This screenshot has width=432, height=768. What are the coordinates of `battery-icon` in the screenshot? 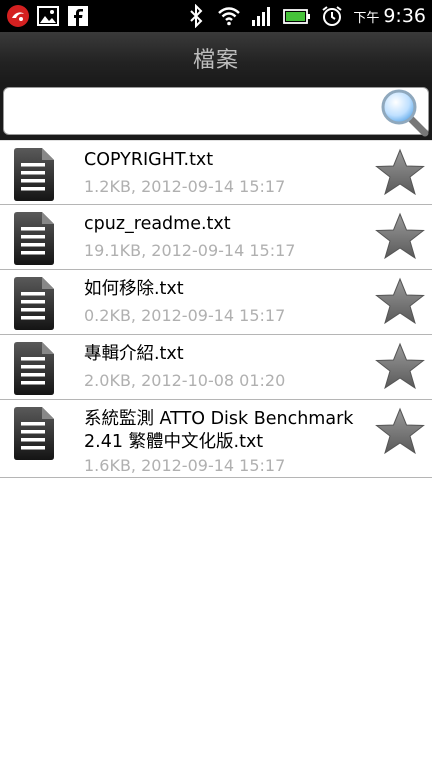 It's located at (297, 16).